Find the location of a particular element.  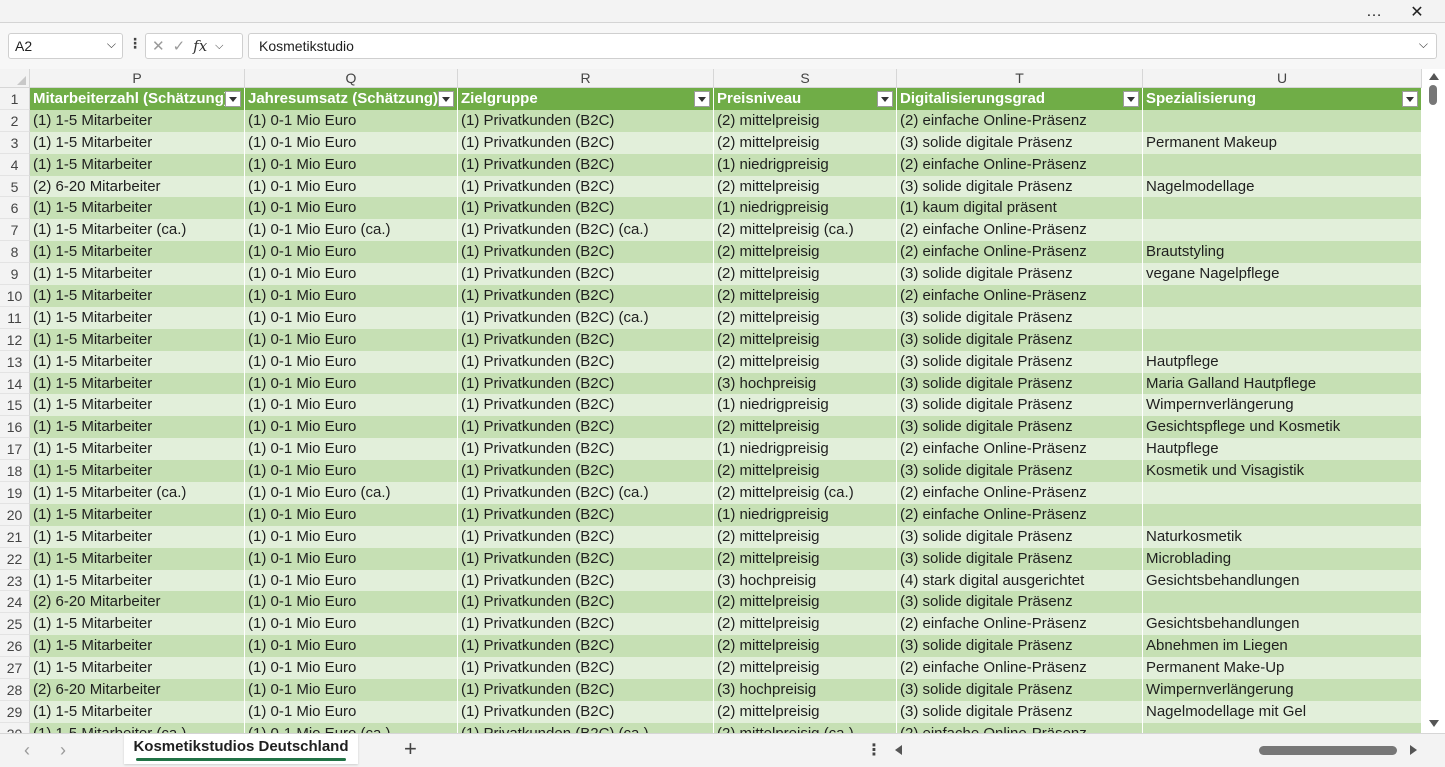

name-box: A2 ⌵ is located at coordinates (65, 46).